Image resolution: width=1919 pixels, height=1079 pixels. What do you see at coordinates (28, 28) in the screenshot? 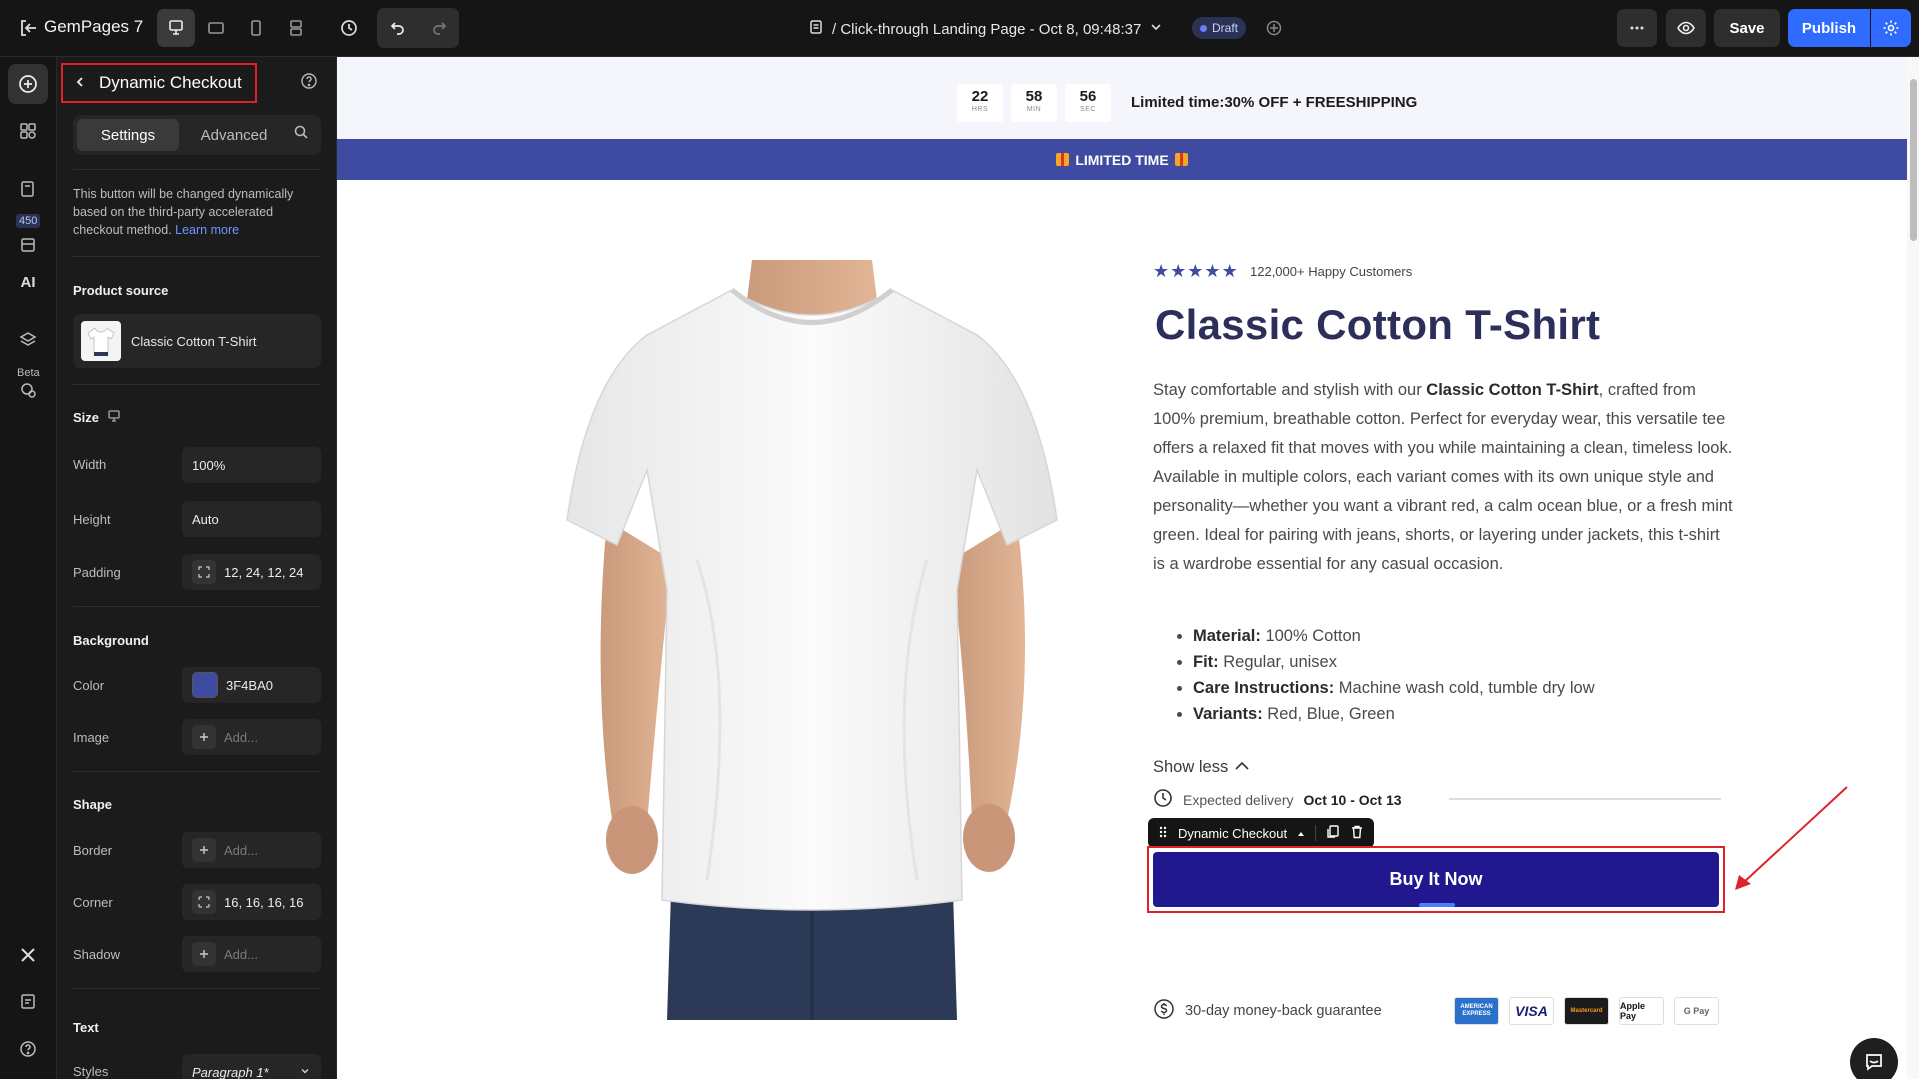
I see `exit-icon` at bounding box center [28, 28].